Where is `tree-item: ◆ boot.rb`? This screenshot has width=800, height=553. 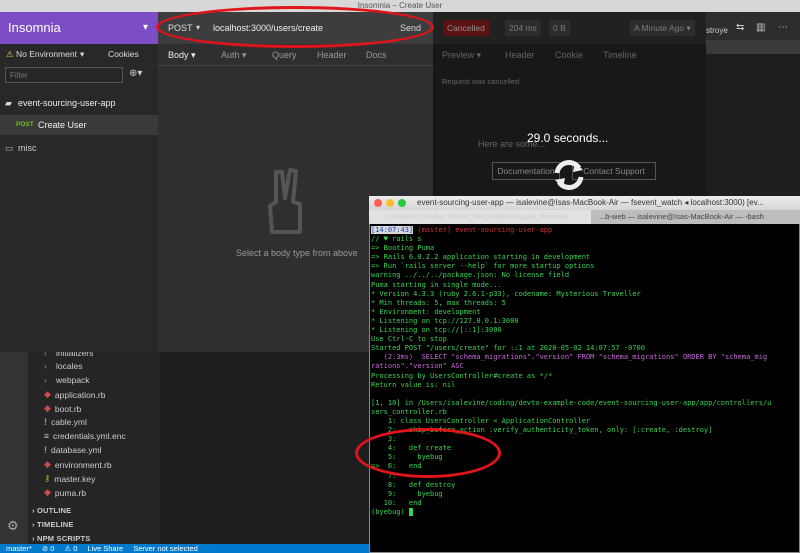 tree-item: ◆ boot.rb is located at coordinates (62, 408).